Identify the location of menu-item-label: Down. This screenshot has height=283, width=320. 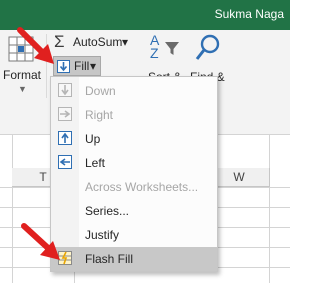
(100, 91).